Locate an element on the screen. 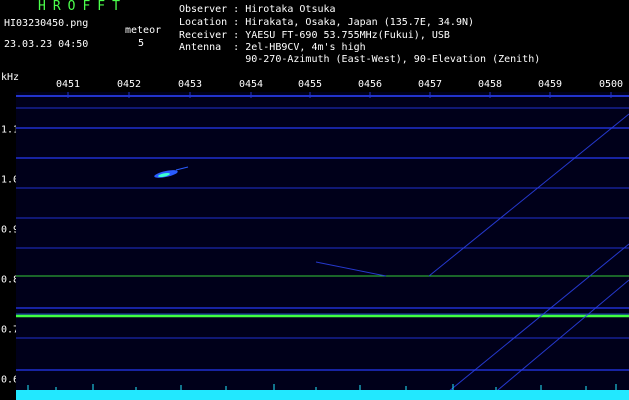  y-axis-unit-label: kHz is located at coordinates (10, 77).